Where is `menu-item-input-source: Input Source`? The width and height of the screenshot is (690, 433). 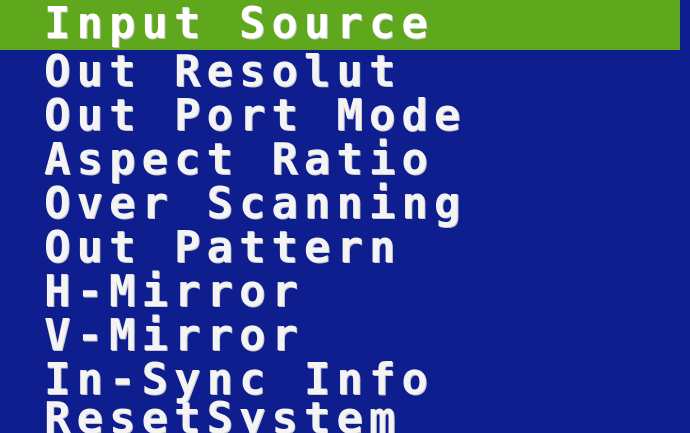 menu-item-input-source: Input Source is located at coordinates (340, 25).